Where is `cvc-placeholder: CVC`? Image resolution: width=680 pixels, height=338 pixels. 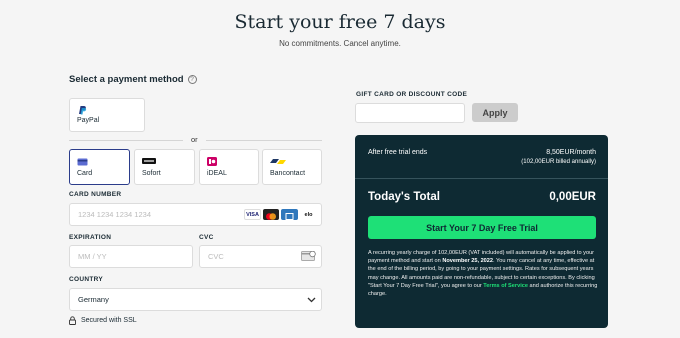 cvc-placeholder: CVC is located at coordinates (216, 256).